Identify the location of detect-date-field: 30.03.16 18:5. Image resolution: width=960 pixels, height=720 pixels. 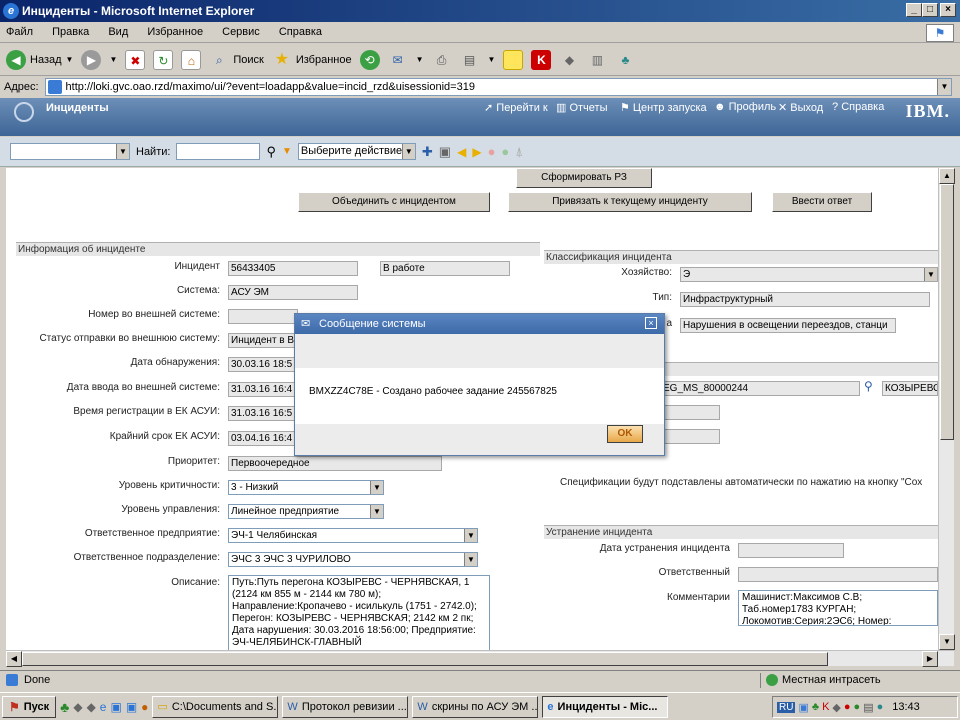
(263, 364).